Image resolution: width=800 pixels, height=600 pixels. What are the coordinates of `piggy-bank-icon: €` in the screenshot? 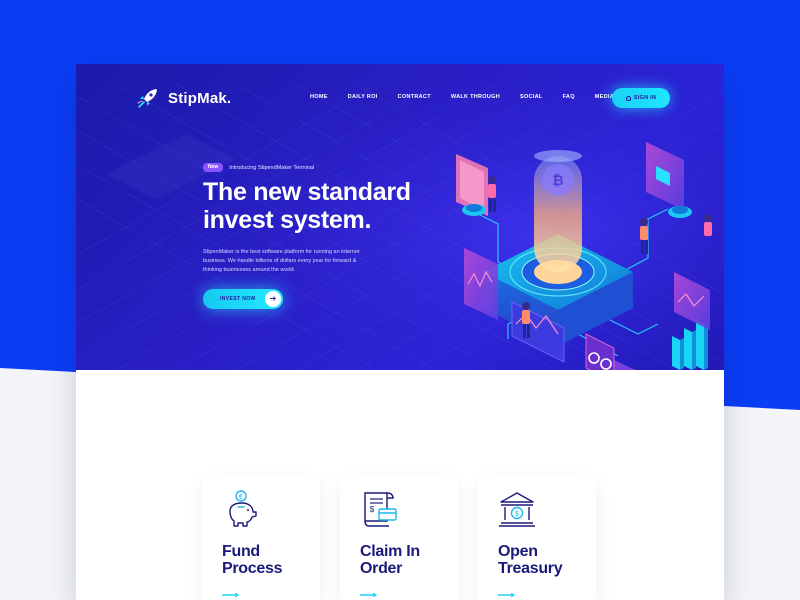 It's located at (243, 508).